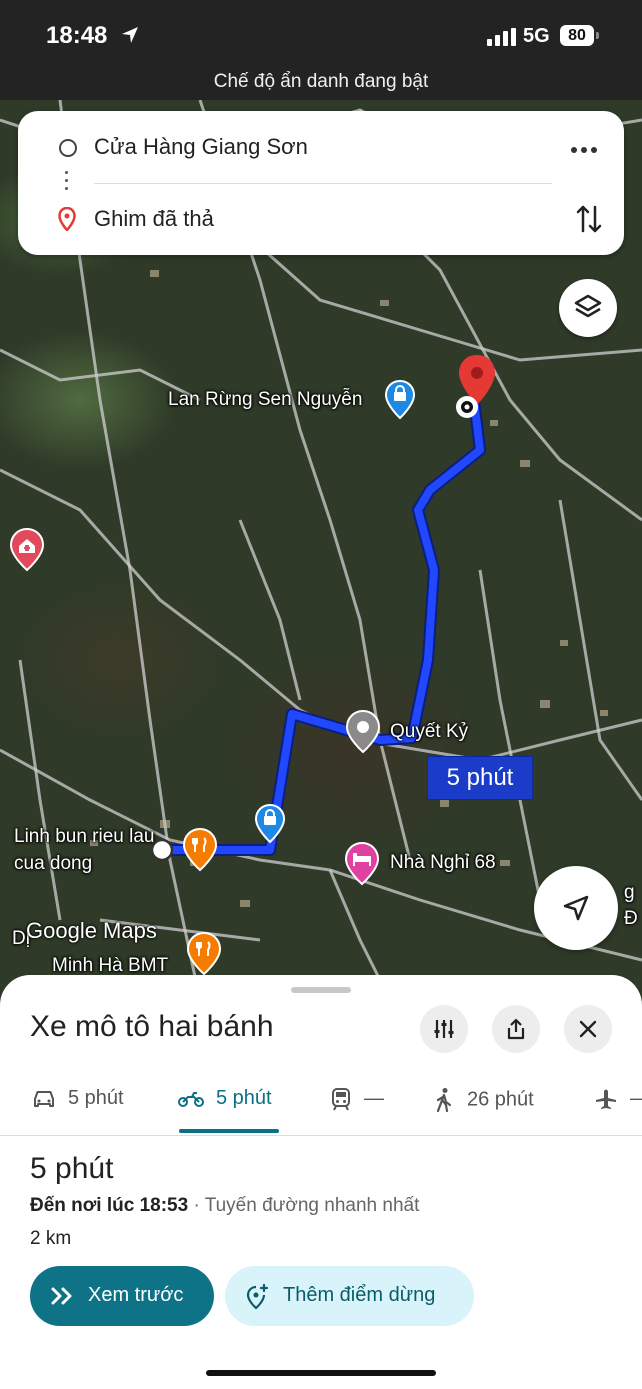 The image size is (642, 1389). I want to click on navigation-arrow-icon, so click(576, 908).